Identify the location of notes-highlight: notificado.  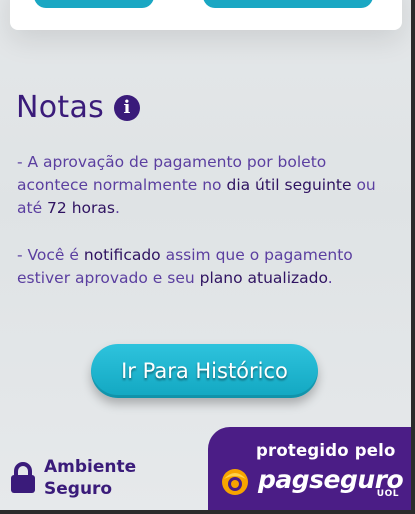
(122, 255).